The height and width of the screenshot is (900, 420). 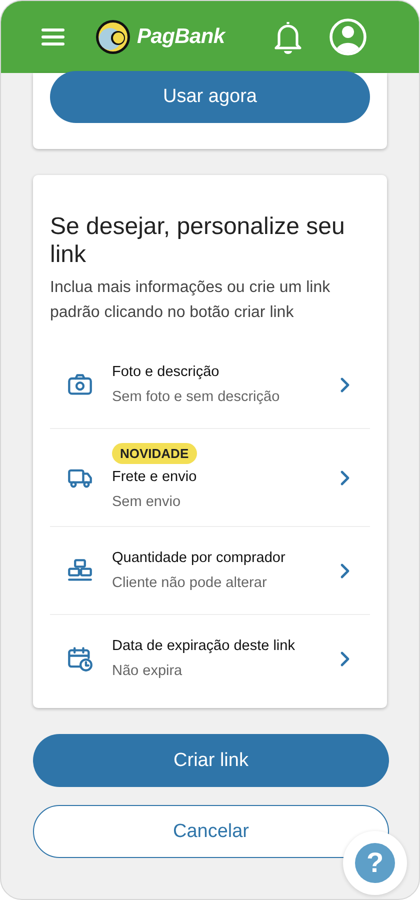 What do you see at coordinates (196, 397) in the screenshot?
I see `option-detail: Sem foto e sem descrição` at bounding box center [196, 397].